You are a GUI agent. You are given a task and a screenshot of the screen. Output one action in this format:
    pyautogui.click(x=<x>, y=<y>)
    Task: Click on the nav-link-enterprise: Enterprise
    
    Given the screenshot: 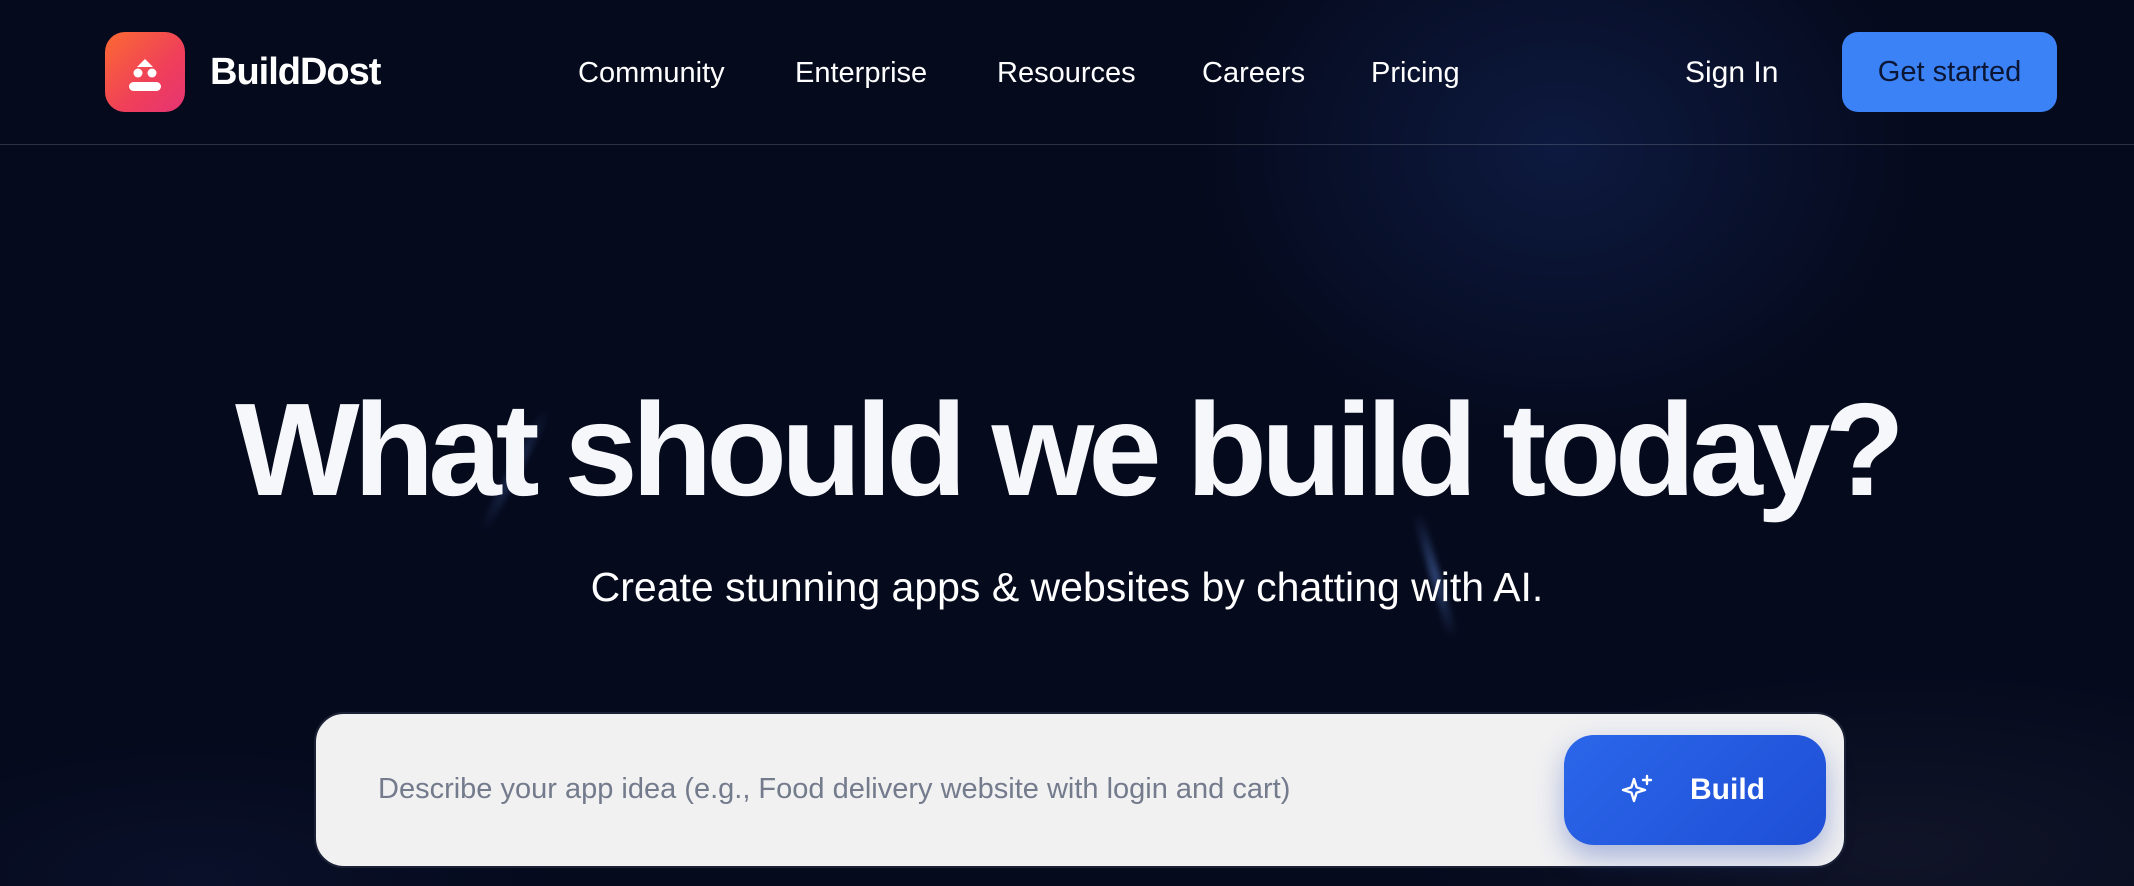 What is the action you would take?
    pyautogui.click(x=861, y=73)
    